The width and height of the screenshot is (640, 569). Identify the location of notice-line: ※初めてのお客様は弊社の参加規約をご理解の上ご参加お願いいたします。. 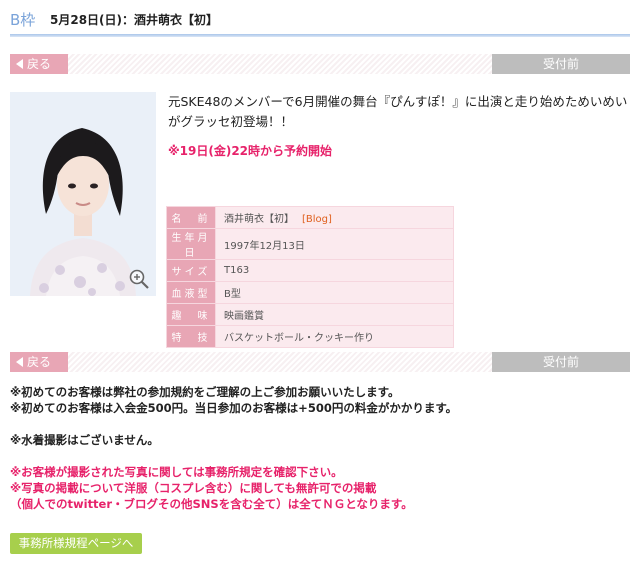
(205, 392).